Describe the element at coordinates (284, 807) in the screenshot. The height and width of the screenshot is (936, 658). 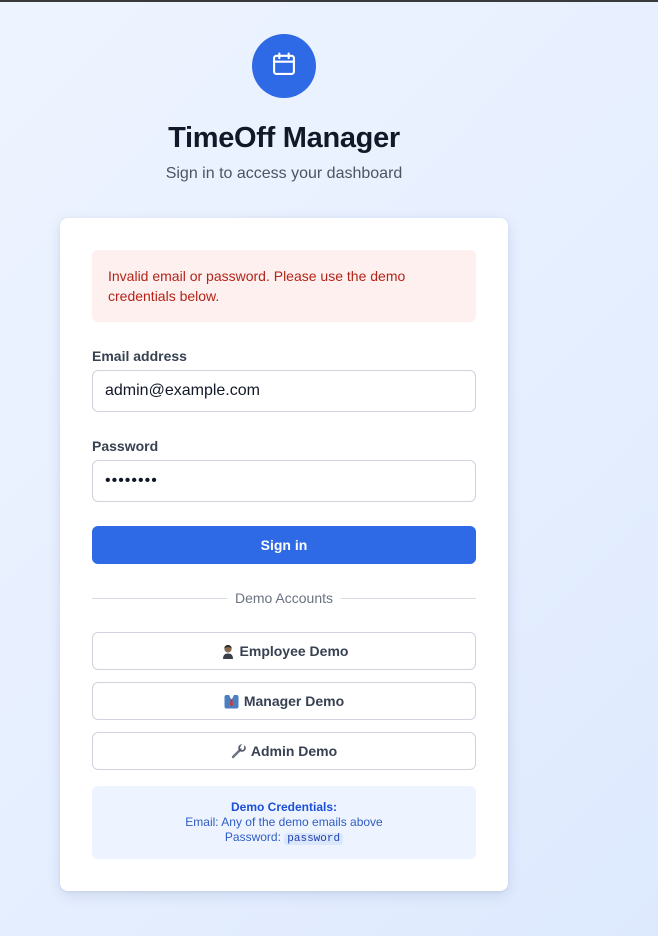
I see `credentials-heading: Demo Credentials:` at that location.